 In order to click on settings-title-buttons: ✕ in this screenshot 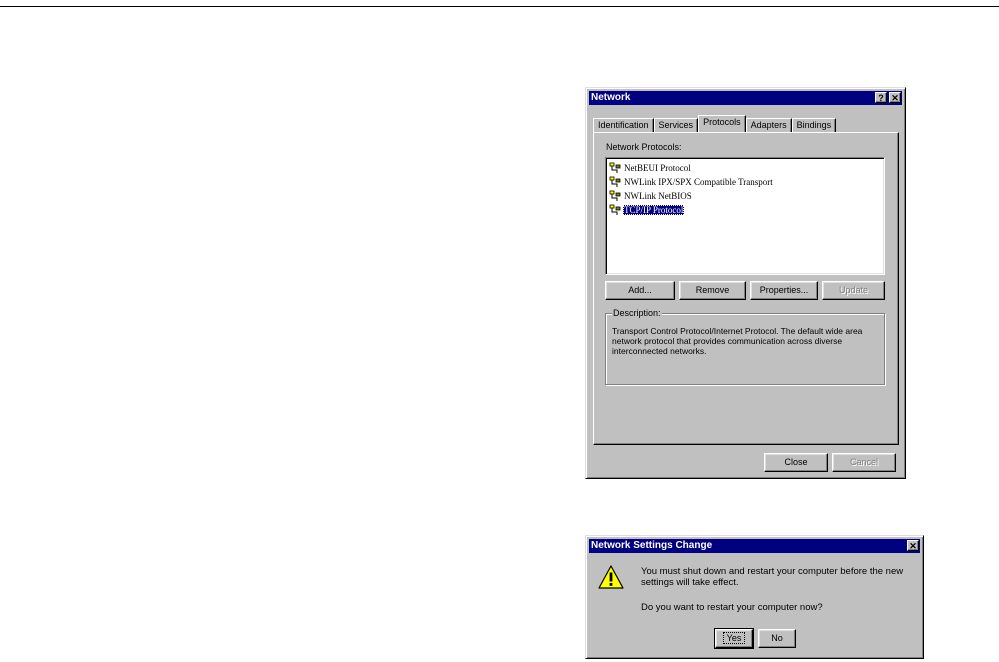, I will do `click(913, 545)`.